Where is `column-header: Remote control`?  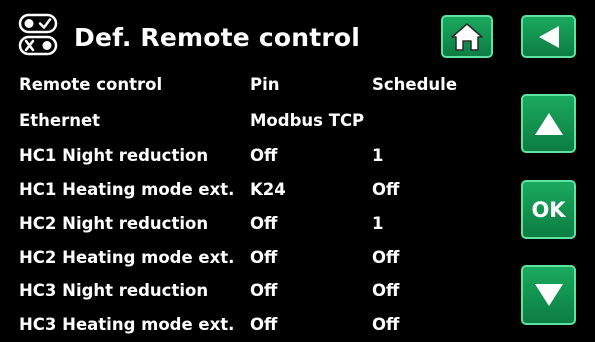 column-header: Remote control is located at coordinates (91, 84).